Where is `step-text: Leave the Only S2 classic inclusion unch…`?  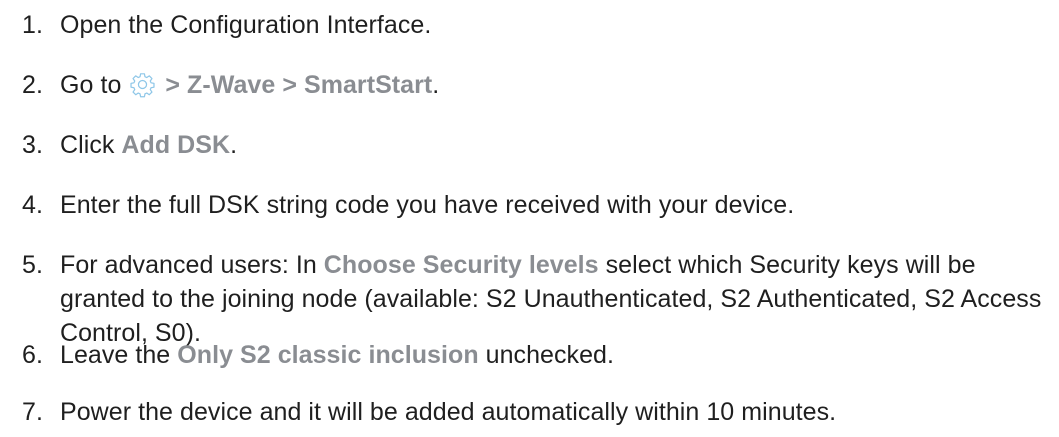 step-text: Leave the Only S2 classic inclusion unch… is located at coordinates (337, 355).